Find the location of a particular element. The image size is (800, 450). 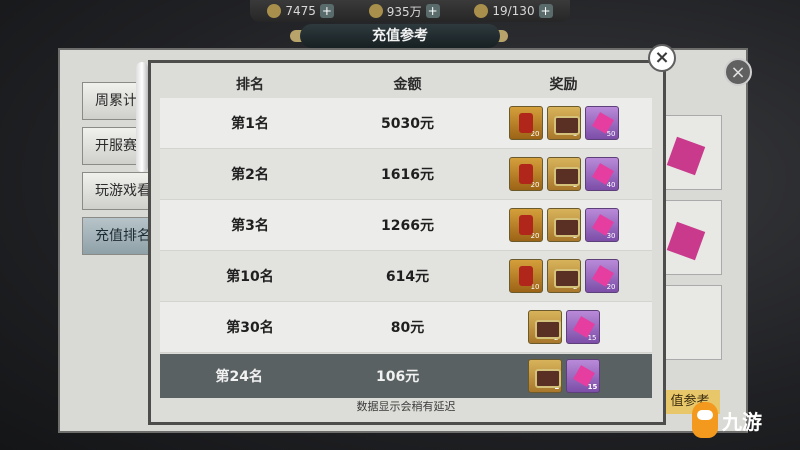

jiuyou-logo: 九游 is located at coordinates (727, 420).